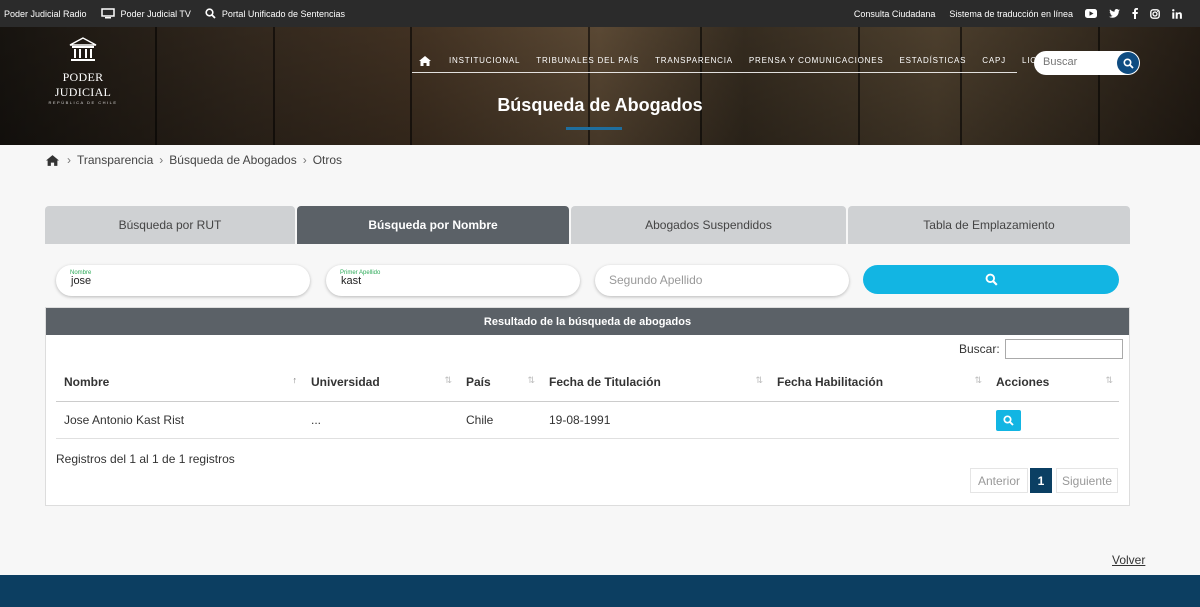 This screenshot has height=607, width=1200. I want to click on segundo-apellido-placeholder: Segundo Apellido, so click(656, 280).